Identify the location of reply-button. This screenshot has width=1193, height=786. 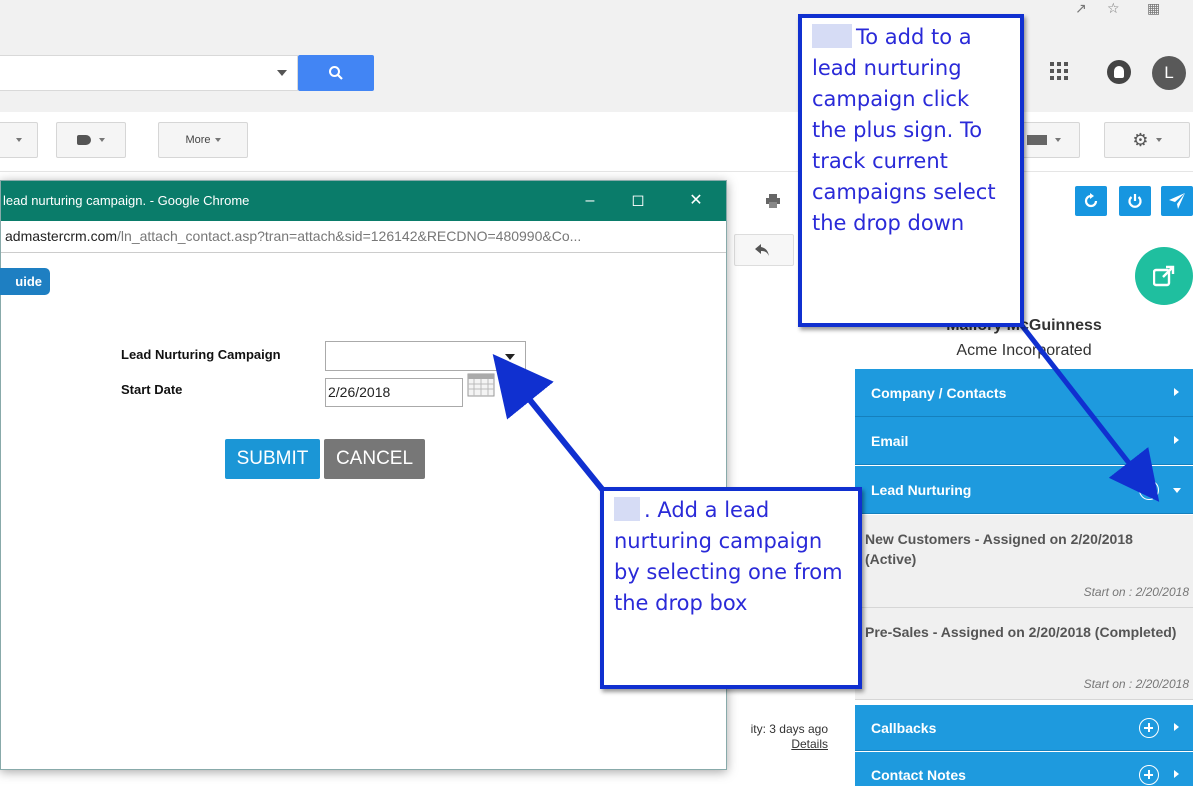
(764, 250).